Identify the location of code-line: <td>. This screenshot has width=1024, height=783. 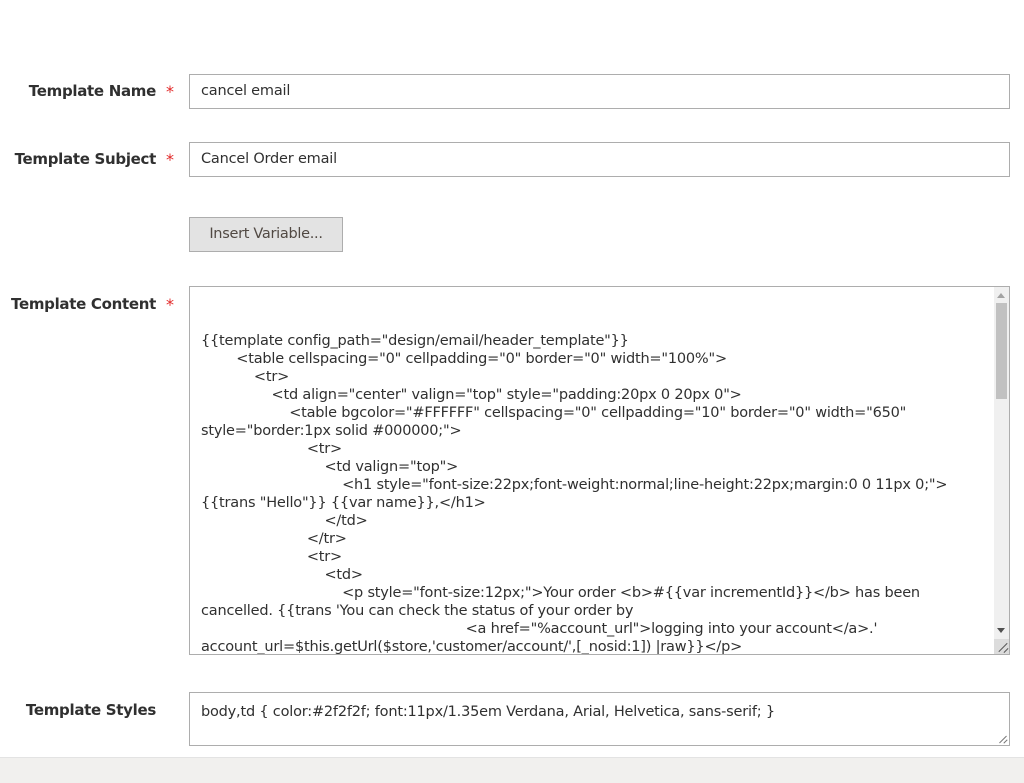
(282, 575).